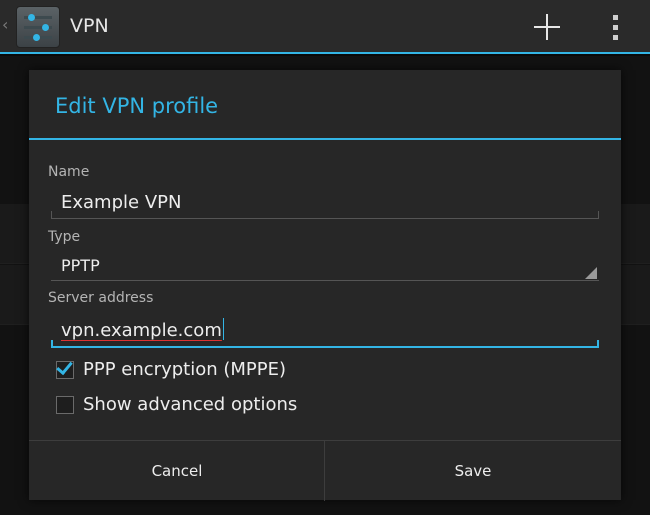  What do you see at coordinates (177, 471) in the screenshot?
I see `cancel-button: Cancel` at bounding box center [177, 471].